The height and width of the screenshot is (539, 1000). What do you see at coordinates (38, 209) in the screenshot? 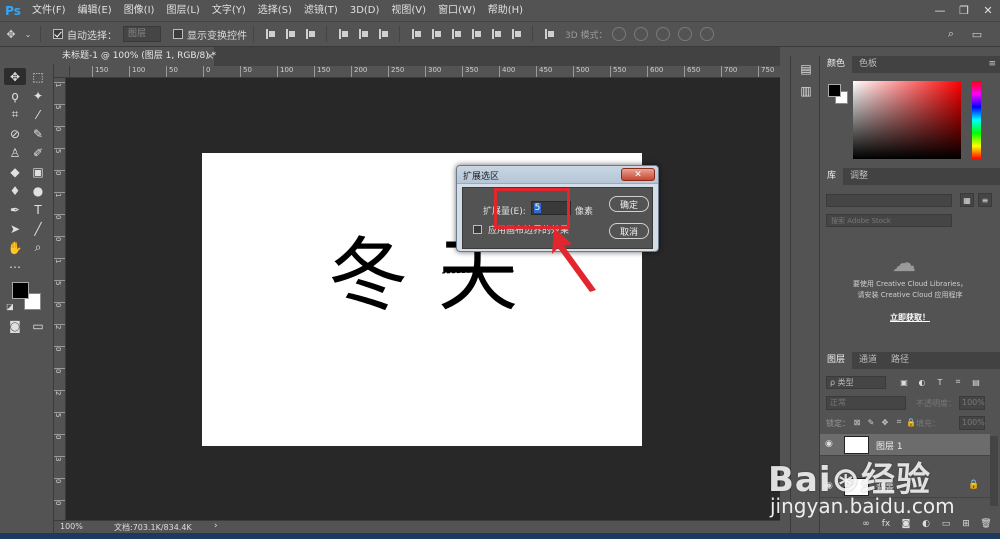
I see `type-tool-icon: T` at bounding box center [38, 209].